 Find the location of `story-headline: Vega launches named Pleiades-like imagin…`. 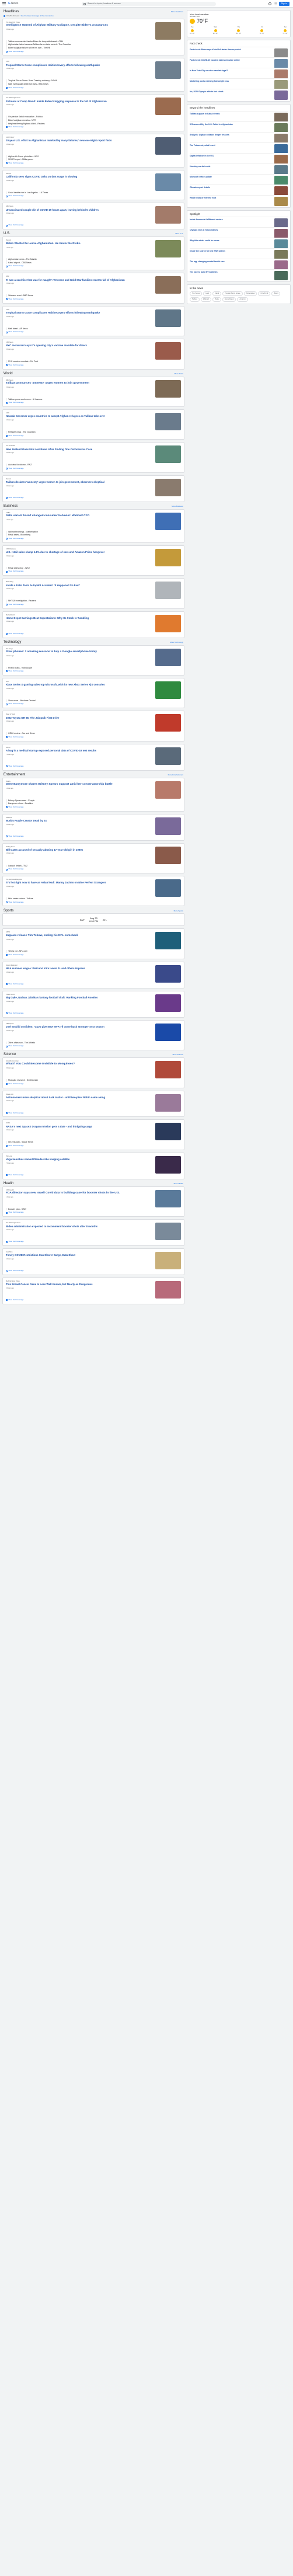

story-headline: Vega launches named Pleiades-like imagin… is located at coordinates (80, 1159).